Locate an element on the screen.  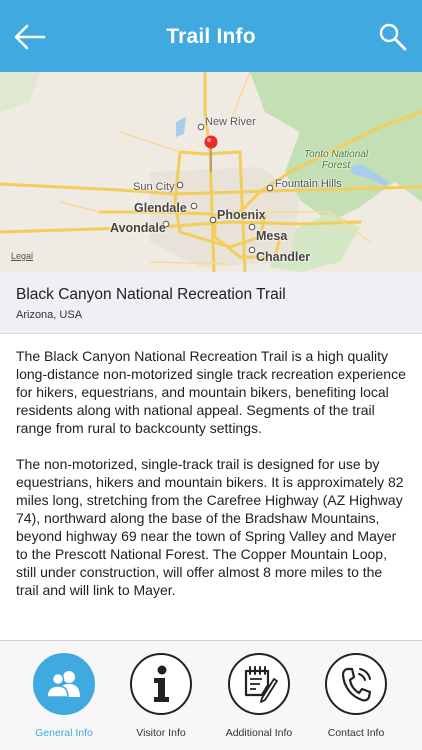
map-label-chandler: Chandler is located at coordinates (283, 257).